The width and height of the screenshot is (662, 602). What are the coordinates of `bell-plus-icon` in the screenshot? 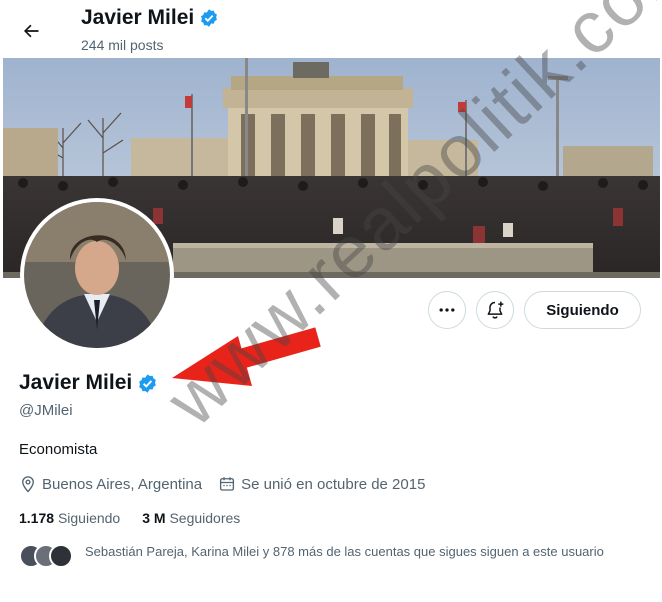 It's located at (495, 310).